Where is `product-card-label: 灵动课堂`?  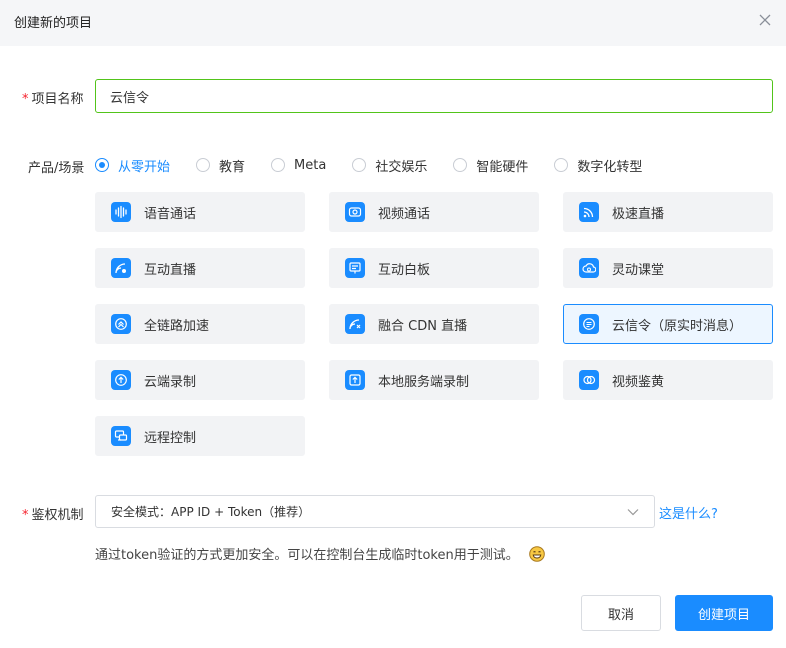
product-card-label: 灵动课堂 is located at coordinates (638, 270).